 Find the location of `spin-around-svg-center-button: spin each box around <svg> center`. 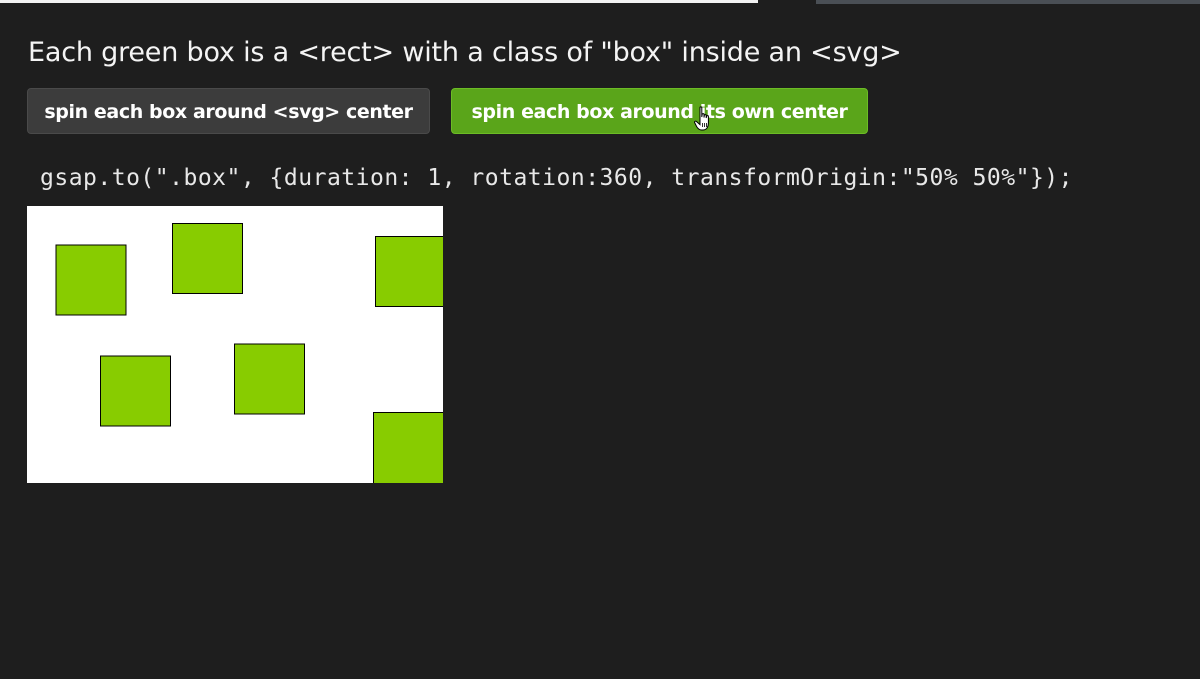

spin-around-svg-center-button: spin each box around <svg> center is located at coordinates (228, 111).